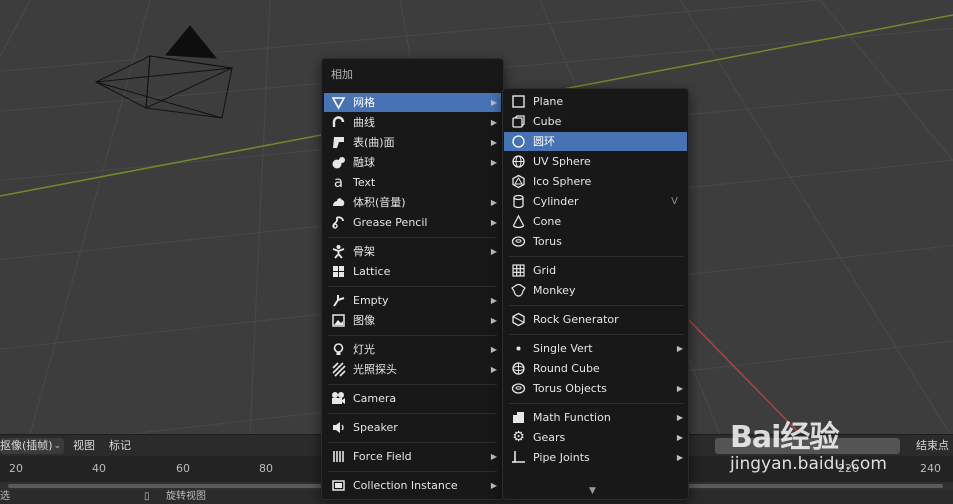  Describe the element at coordinates (562, 161) in the screenshot. I see `menu-item-label: UV Sphere` at that location.